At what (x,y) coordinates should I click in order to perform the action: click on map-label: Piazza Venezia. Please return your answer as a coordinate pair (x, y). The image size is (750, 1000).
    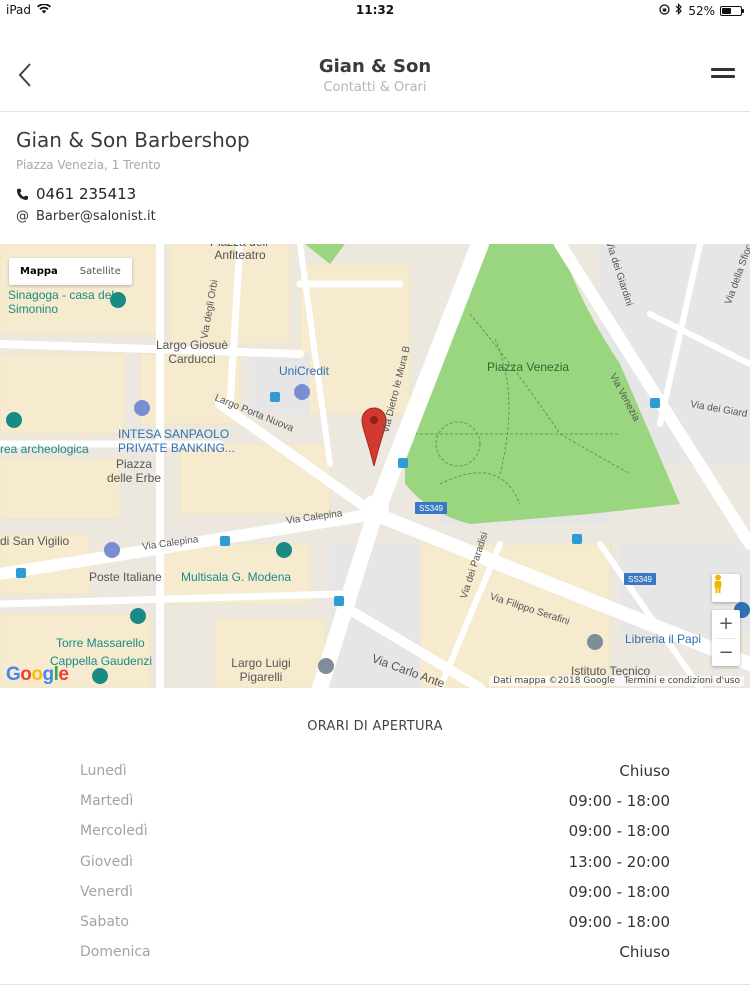
    Looking at the image, I should click on (528, 367).